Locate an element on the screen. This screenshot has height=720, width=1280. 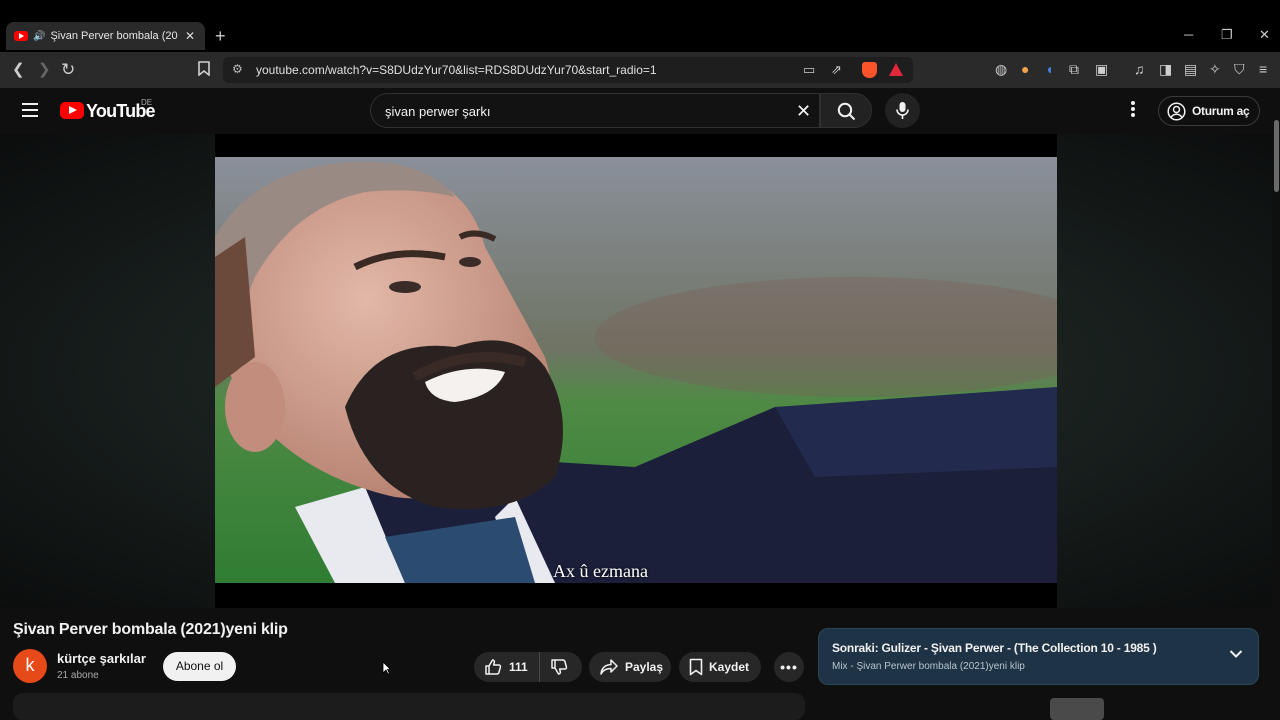
search-icon is located at coordinates (846, 111).